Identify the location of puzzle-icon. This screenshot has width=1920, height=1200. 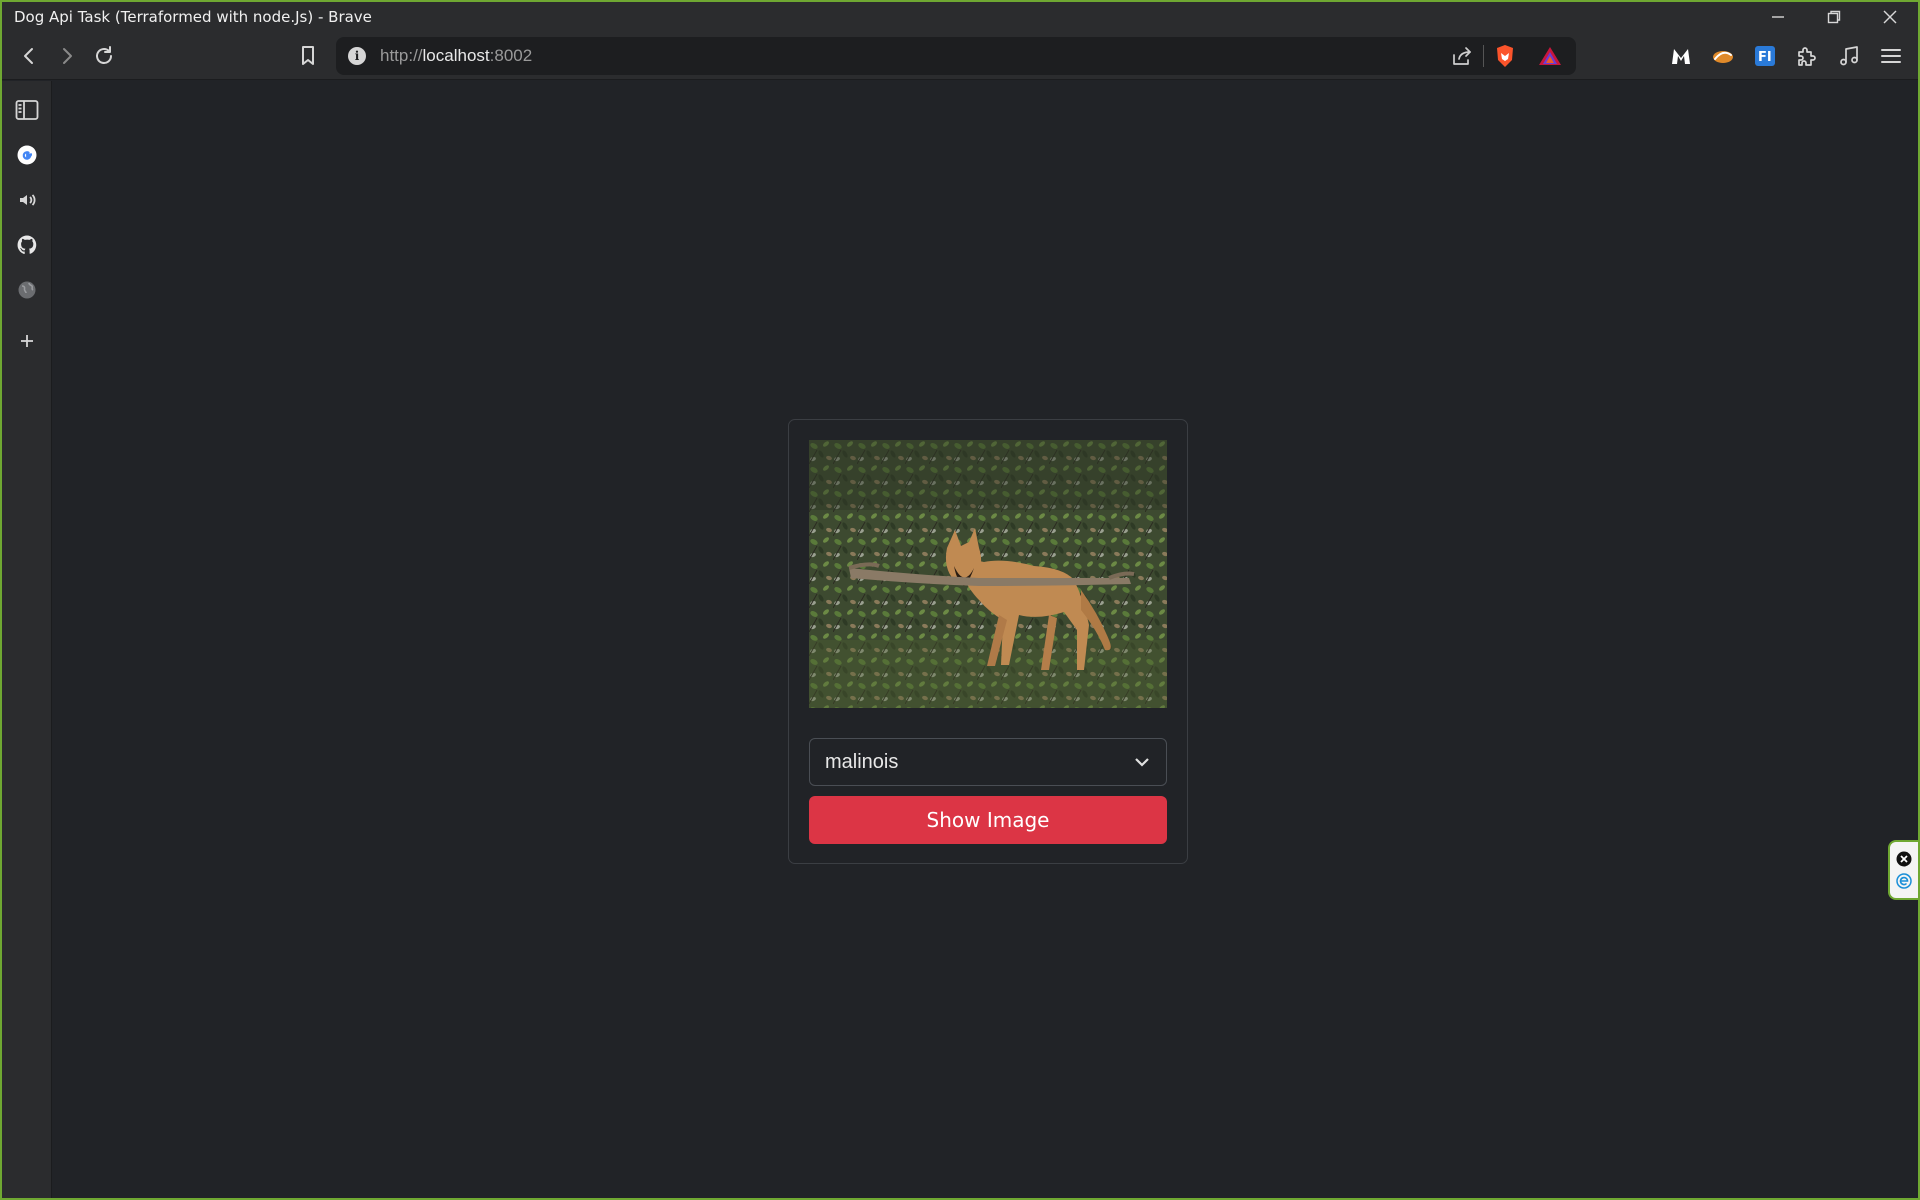
(1807, 56).